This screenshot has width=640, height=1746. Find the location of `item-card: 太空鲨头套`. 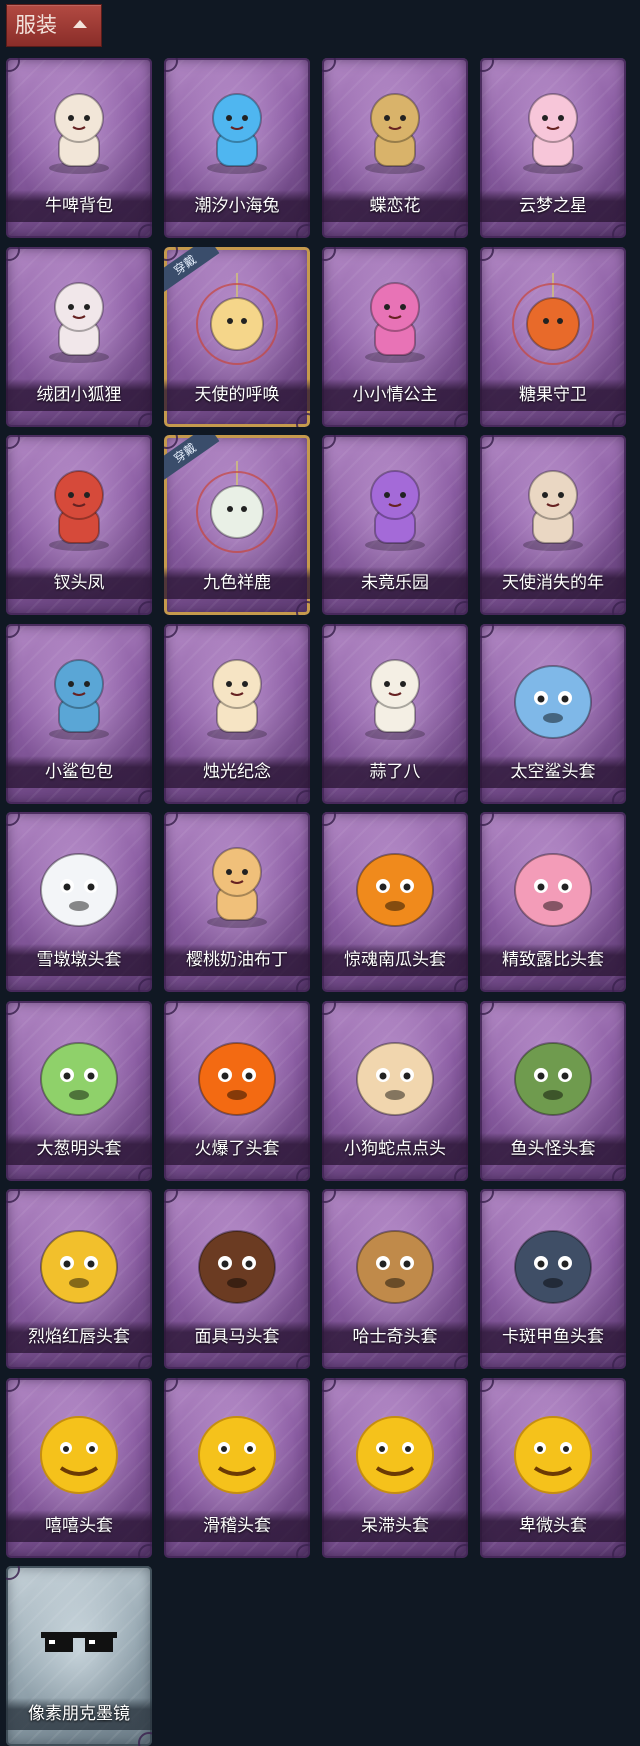

item-card: 太空鲨头套 is located at coordinates (553, 714).